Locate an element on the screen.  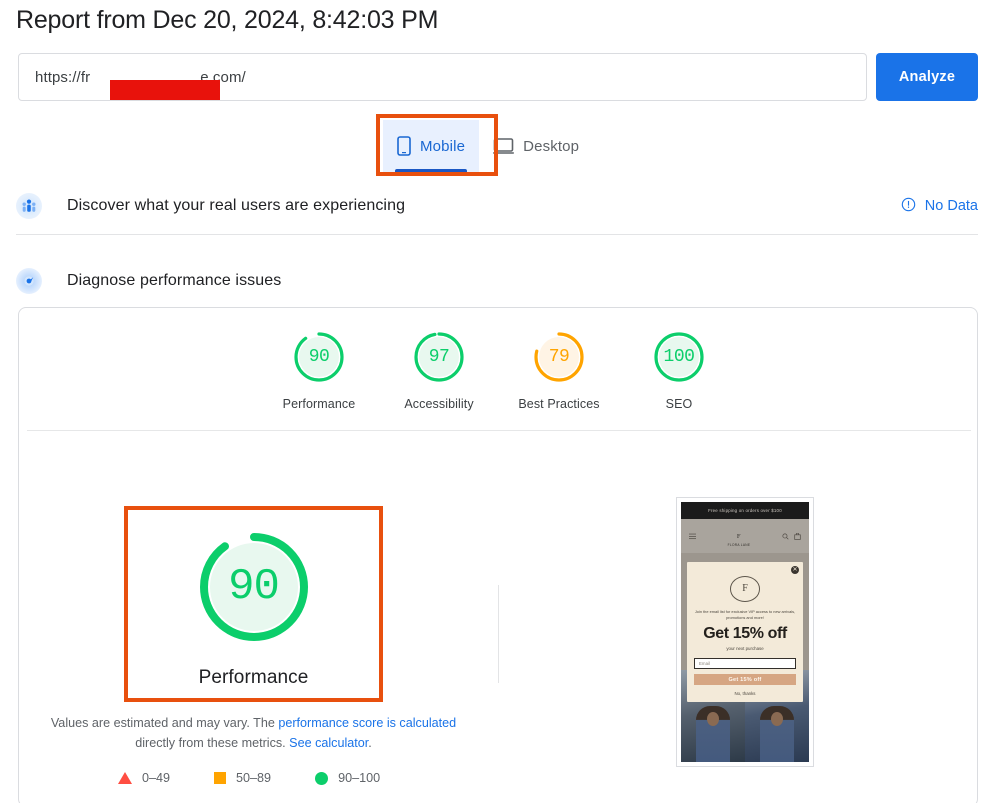
footnote-text-2: directly from these metrics. is located at coordinates (212, 743).